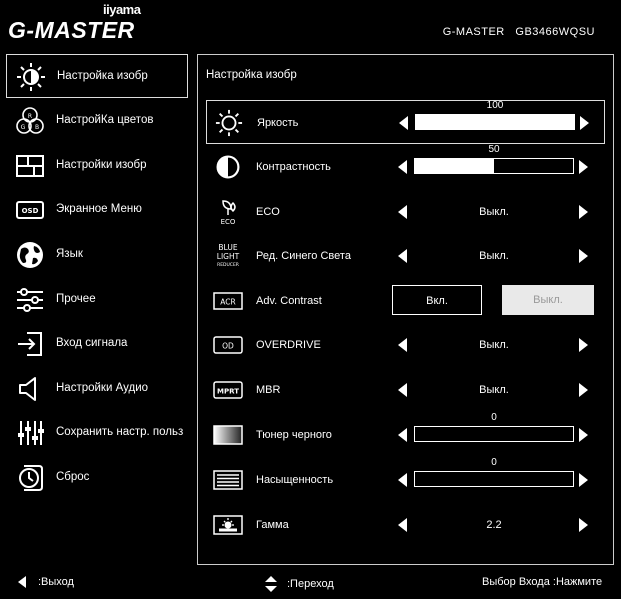 Image resolution: width=621 pixels, height=599 pixels. I want to click on brightness-row: Яркость 100, so click(405, 122).